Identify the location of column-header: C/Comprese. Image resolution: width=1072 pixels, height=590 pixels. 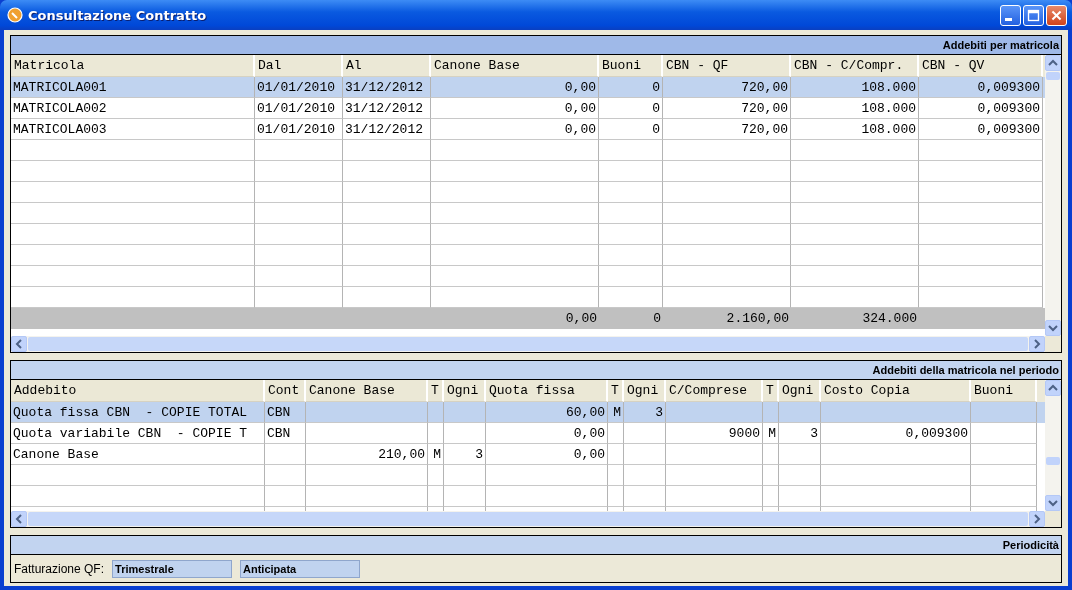
(714, 391).